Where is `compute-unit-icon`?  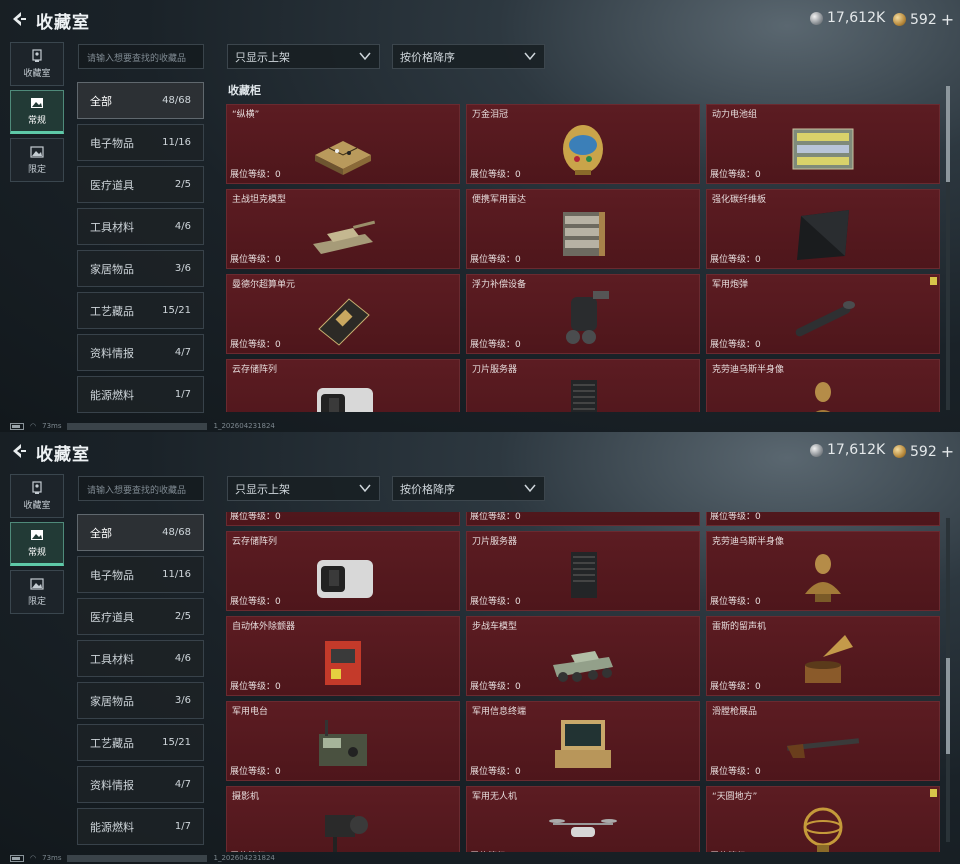
compute-unit-icon is located at coordinates (344, 322).